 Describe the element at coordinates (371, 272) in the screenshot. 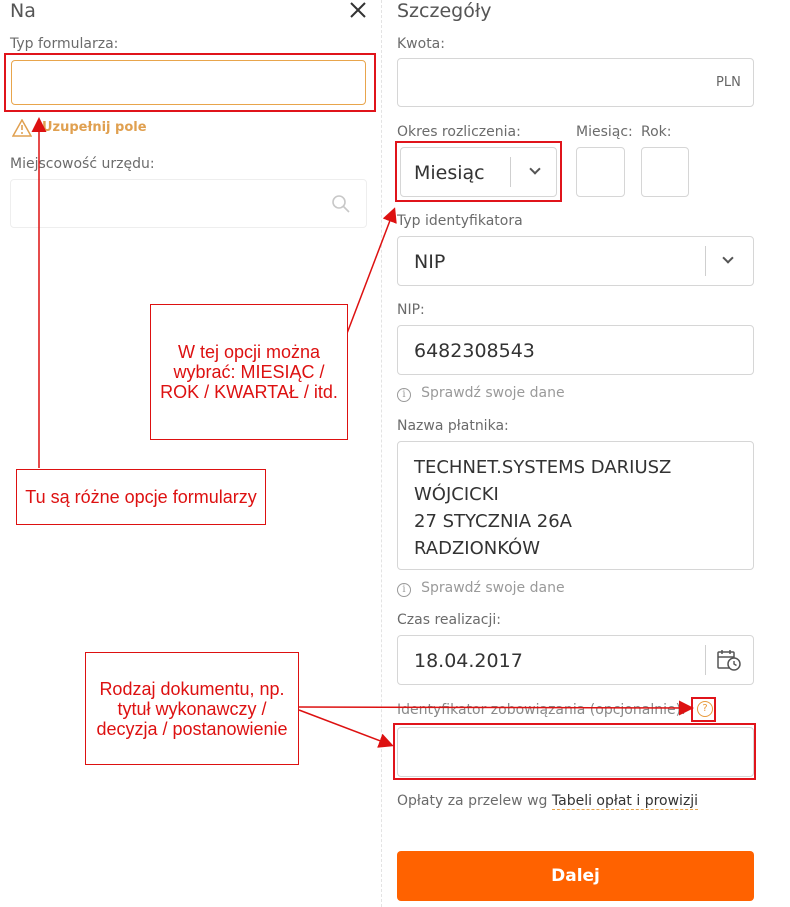

I see `arrow-period` at that location.